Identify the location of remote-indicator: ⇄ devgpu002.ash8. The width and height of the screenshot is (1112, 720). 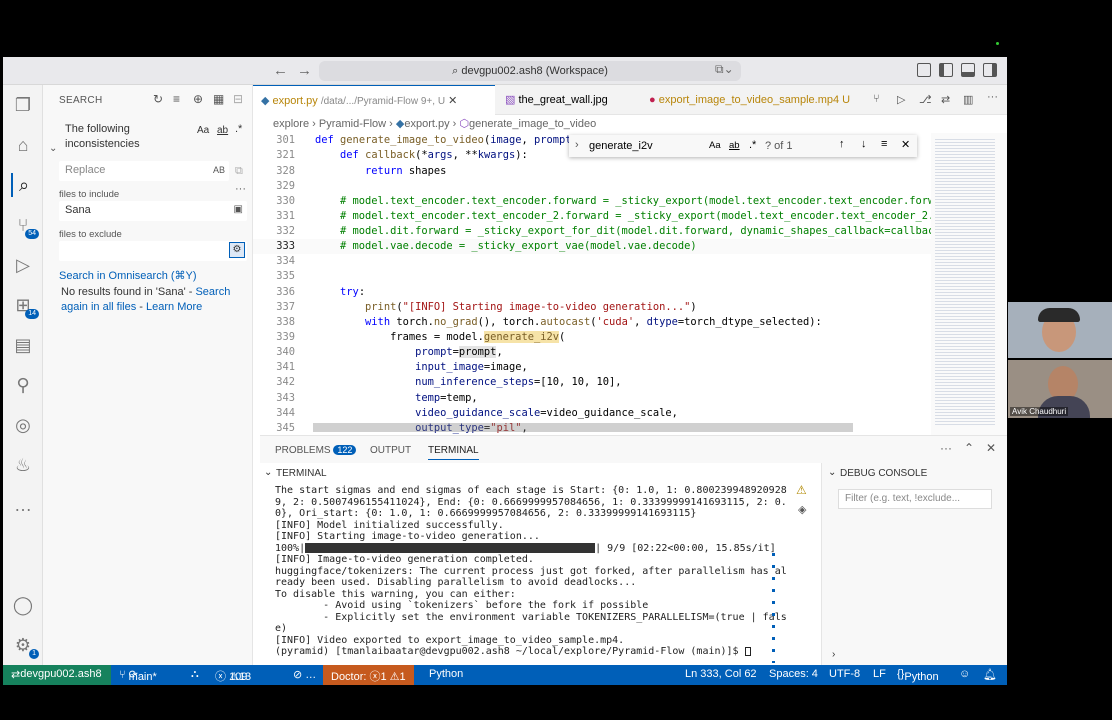
(57, 675).